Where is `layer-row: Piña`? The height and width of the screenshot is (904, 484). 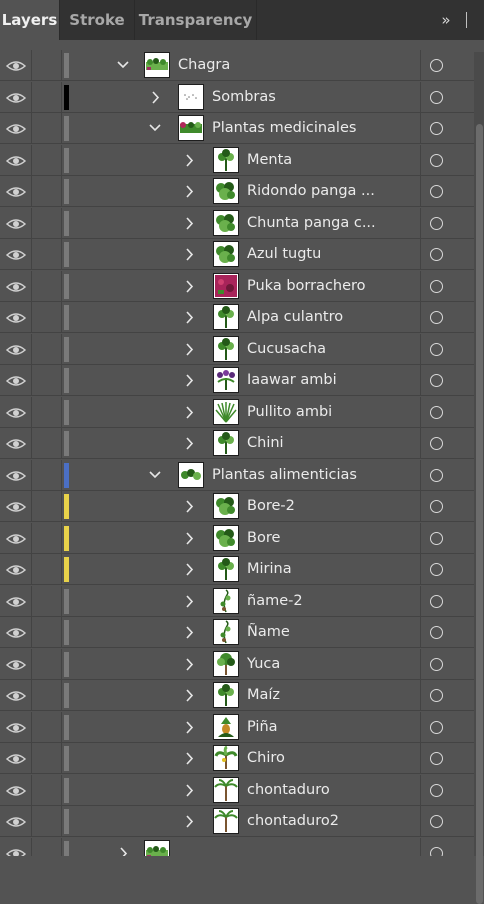
layer-row: Piña is located at coordinates (238, 727).